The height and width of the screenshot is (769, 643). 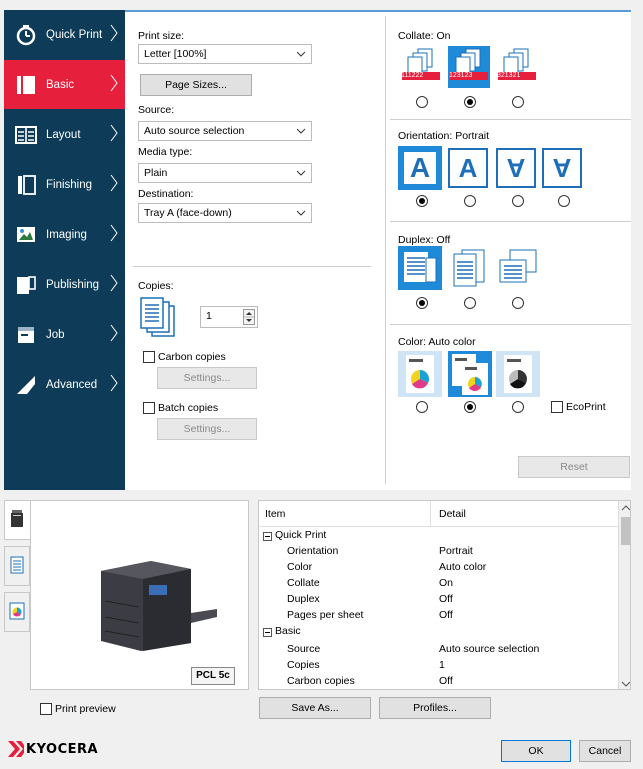 I want to click on sidebar-item-quick-print: Quick Print, so click(x=64, y=34).